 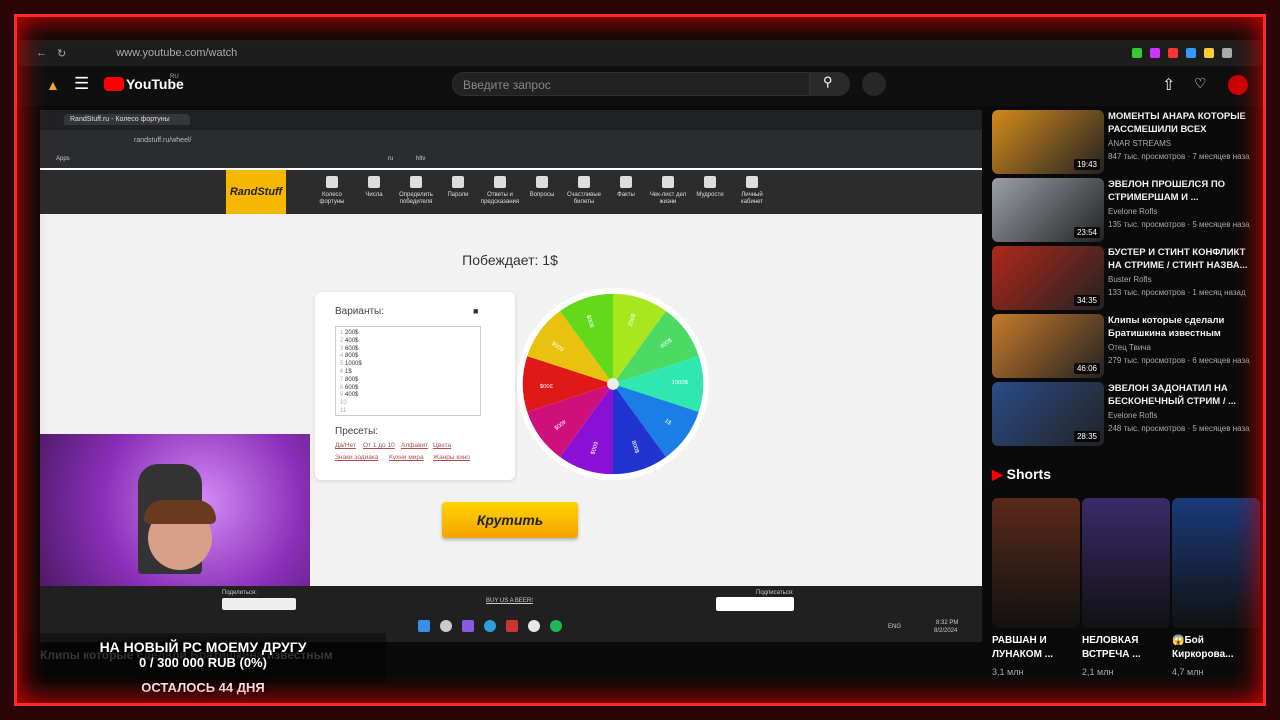 I want to click on channel-name: ANAR STREAMS, so click(x=1139, y=143).